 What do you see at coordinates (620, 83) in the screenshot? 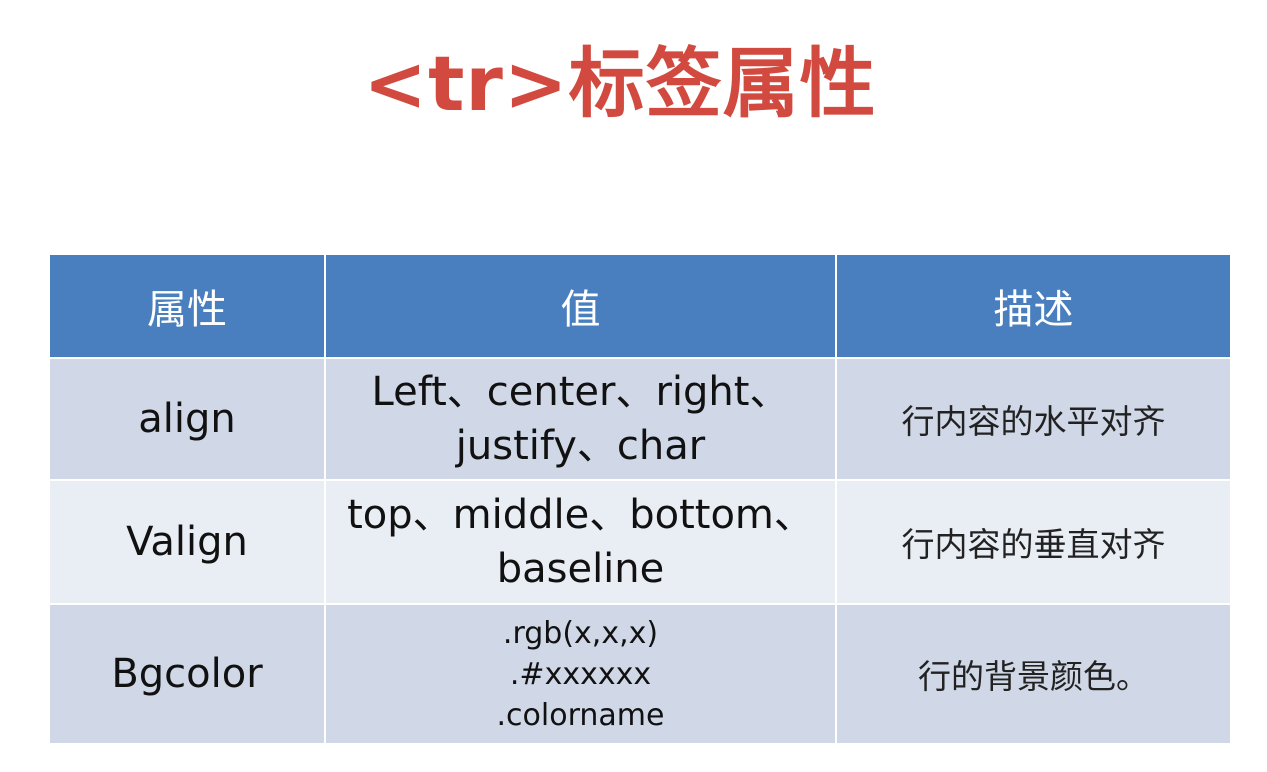
I see `slide-title: <tr>标签属性` at bounding box center [620, 83].